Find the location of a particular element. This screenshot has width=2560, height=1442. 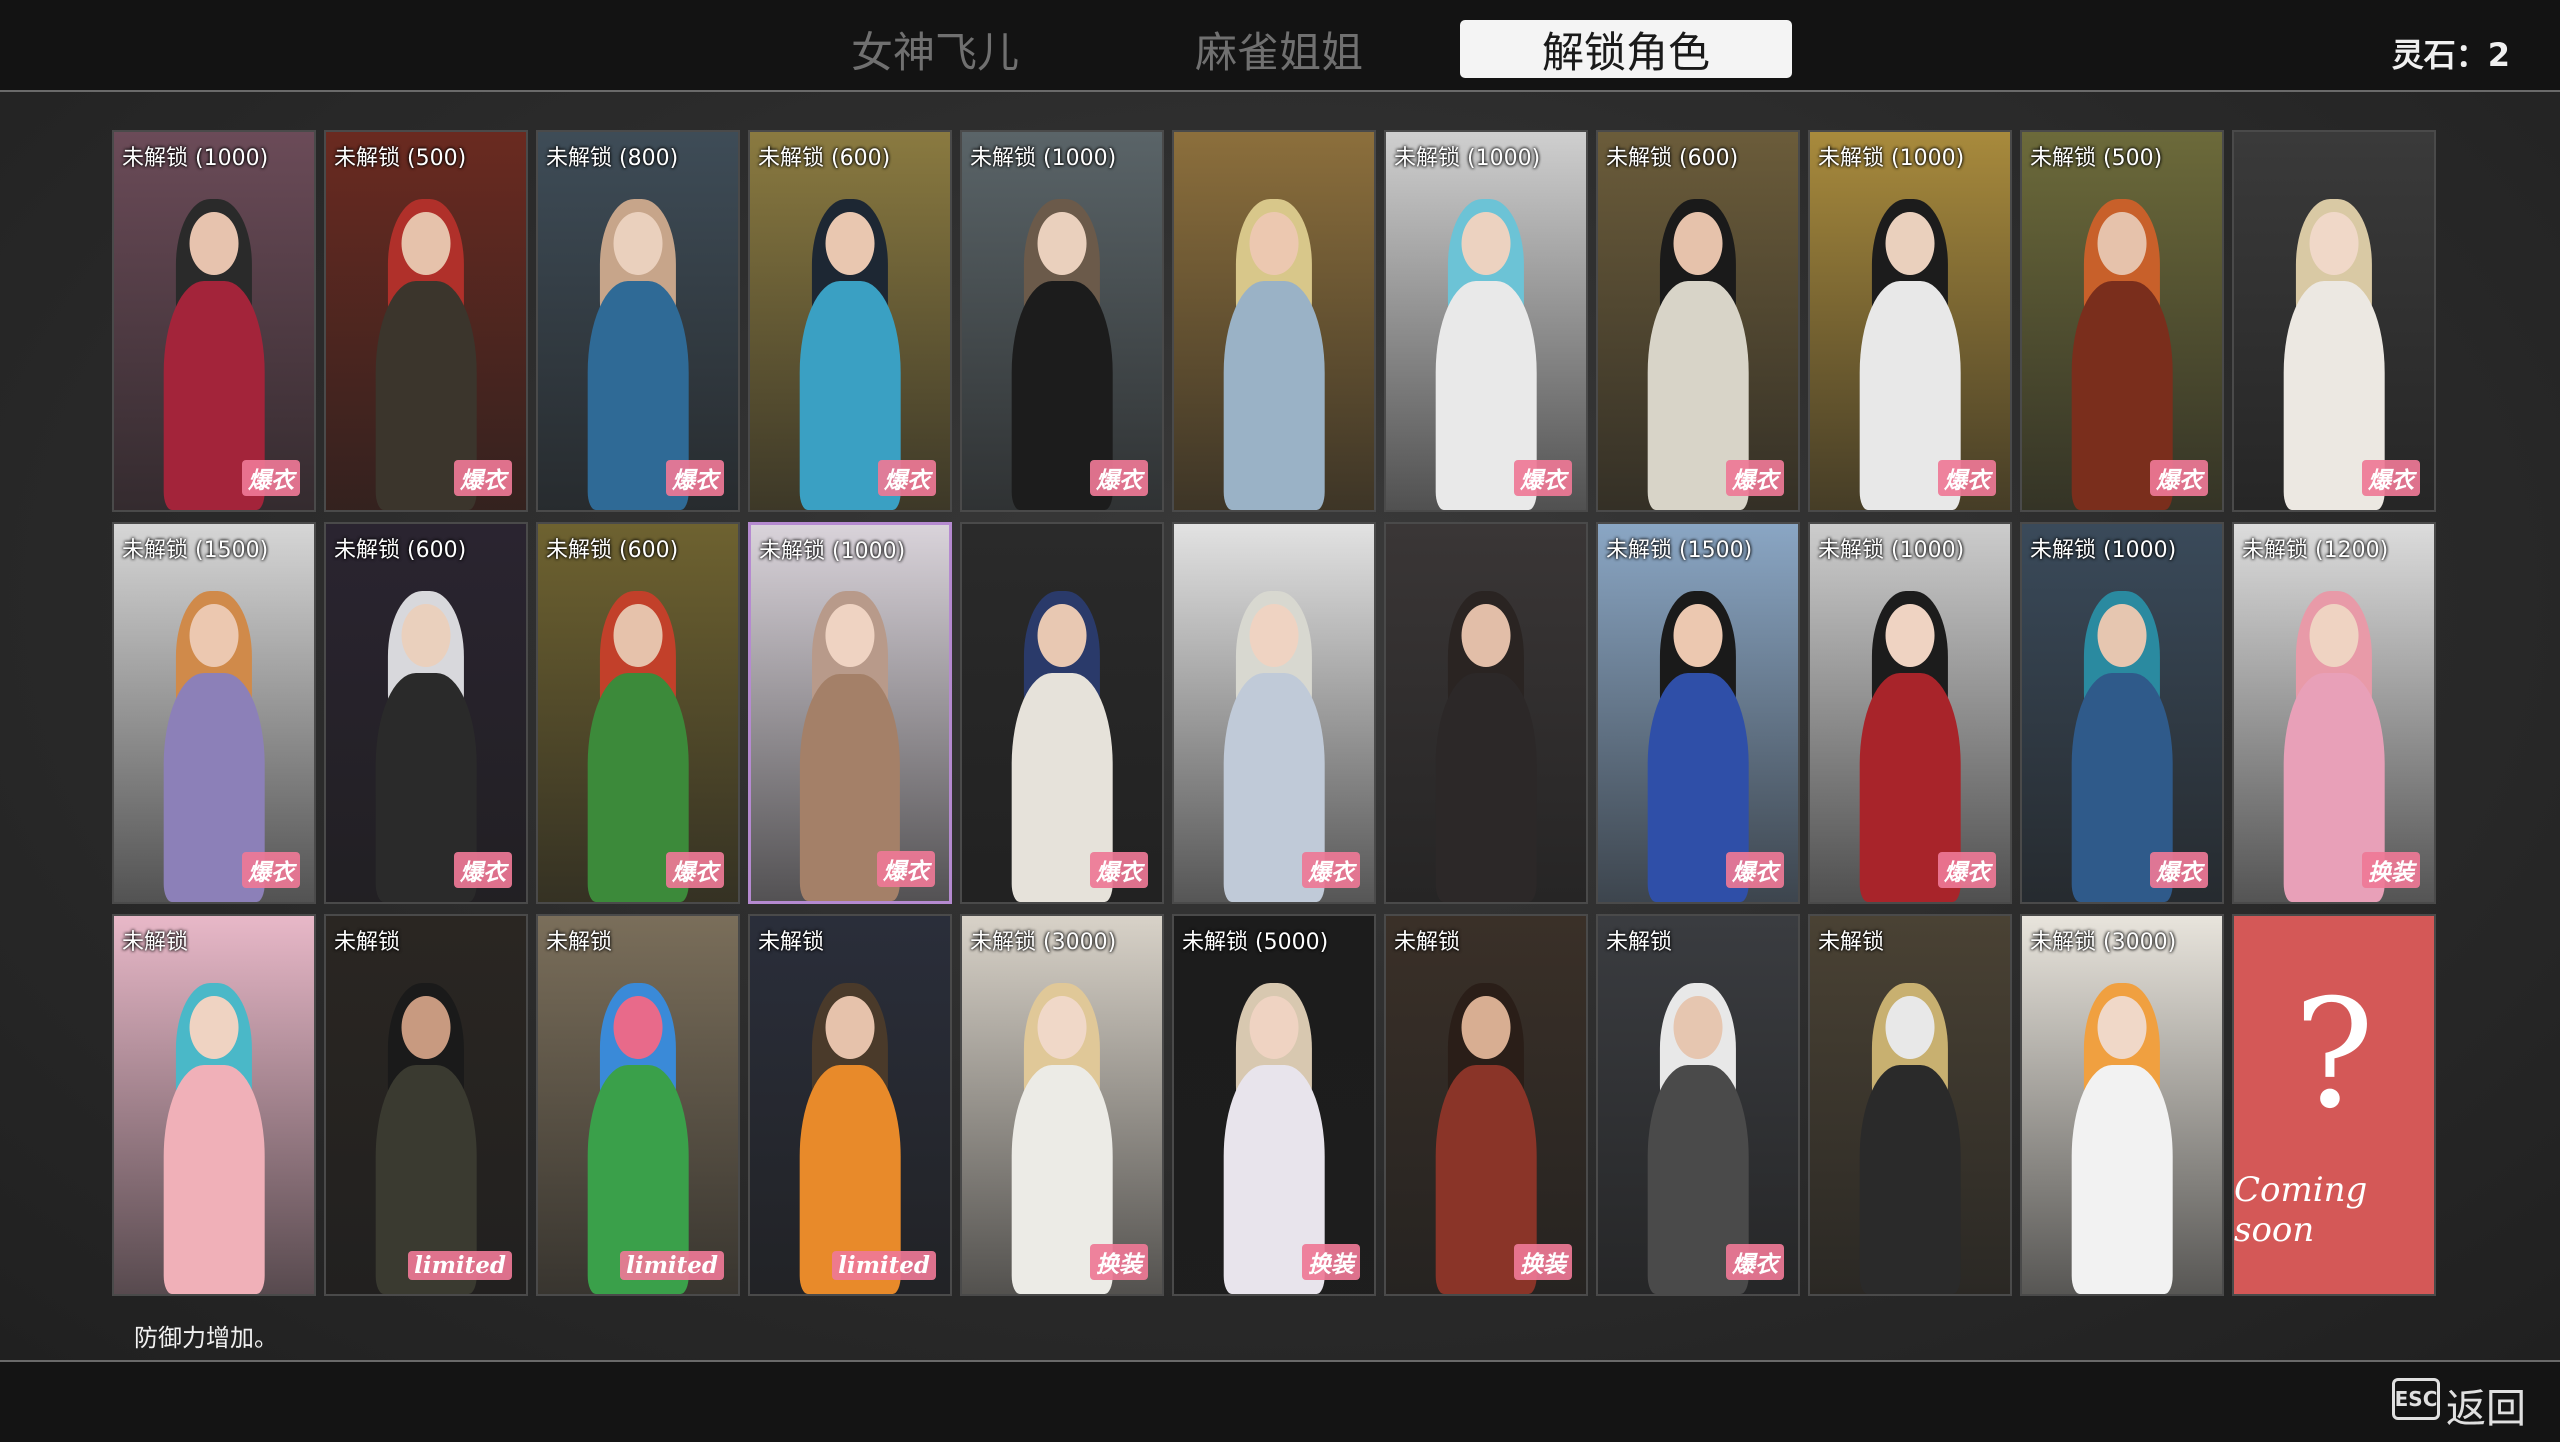

character-card: 未解锁 (5000) 换装 is located at coordinates (1274, 1105).